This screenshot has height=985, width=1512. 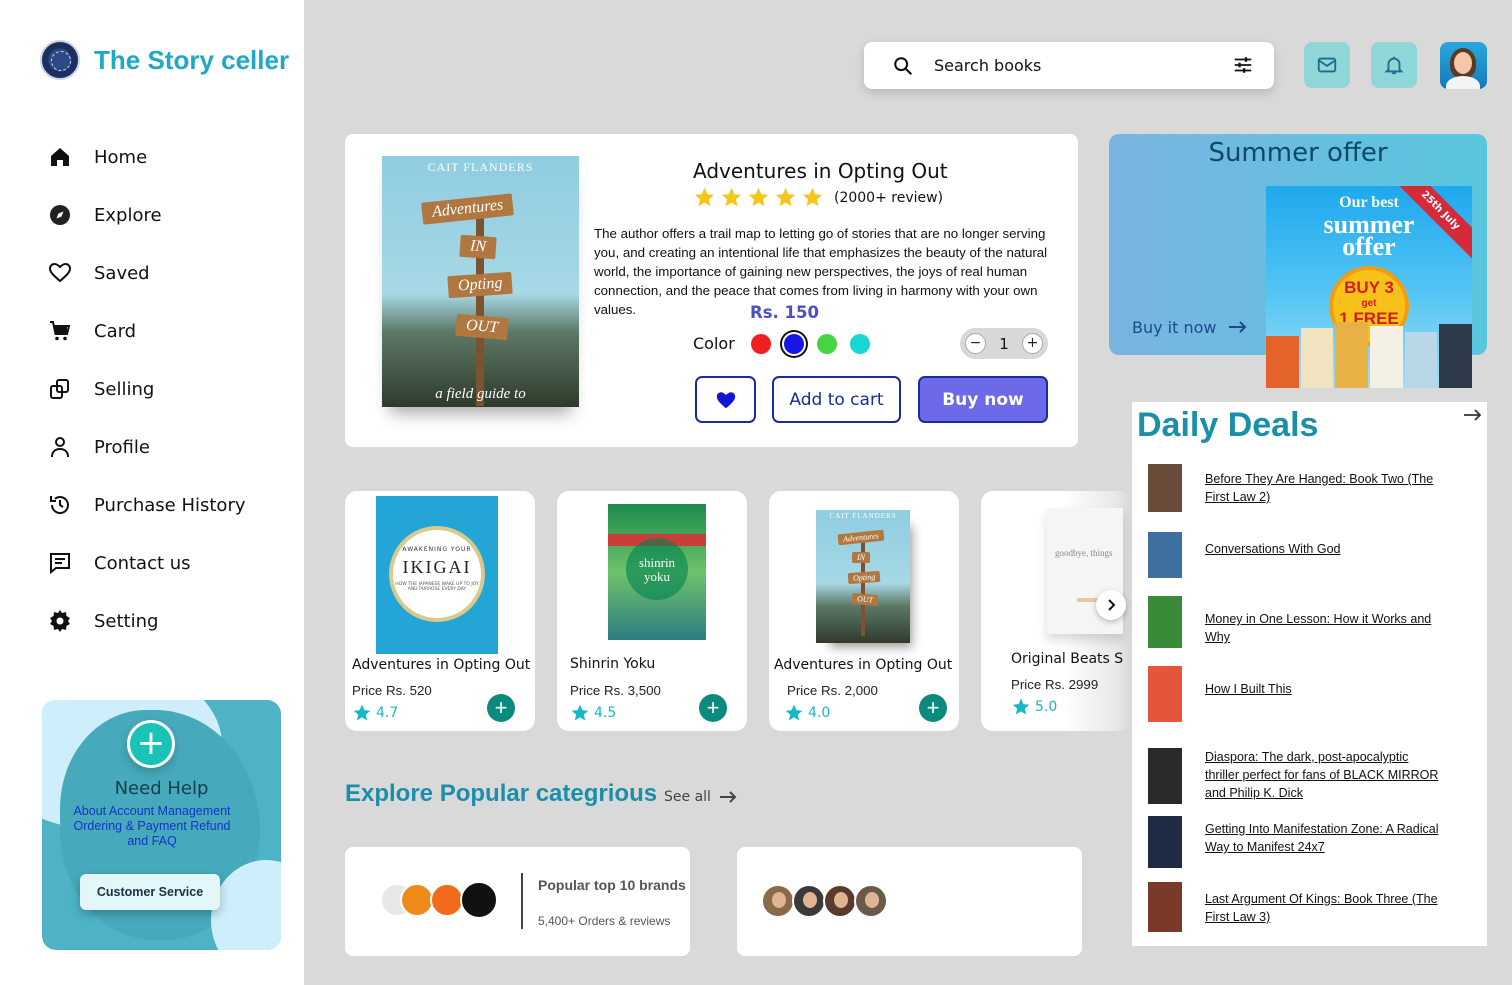 What do you see at coordinates (480, 167) in the screenshot?
I see `cover-author: CAIT FLANDERS` at bounding box center [480, 167].